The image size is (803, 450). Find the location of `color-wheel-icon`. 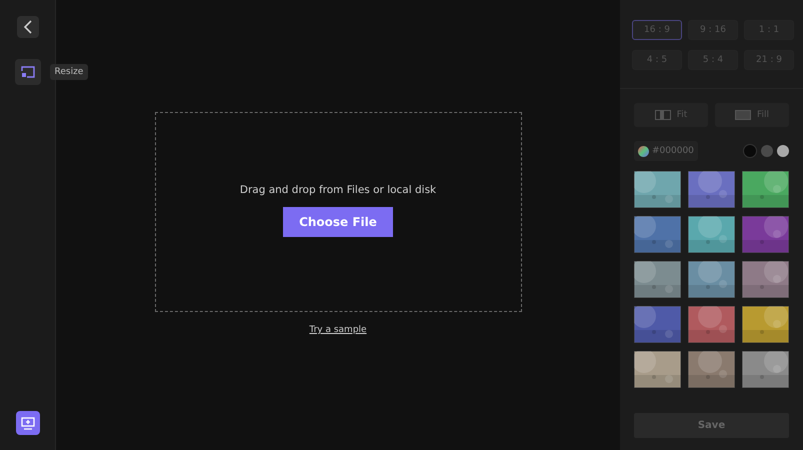

color-wheel-icon is located at coordinates (643, 151).